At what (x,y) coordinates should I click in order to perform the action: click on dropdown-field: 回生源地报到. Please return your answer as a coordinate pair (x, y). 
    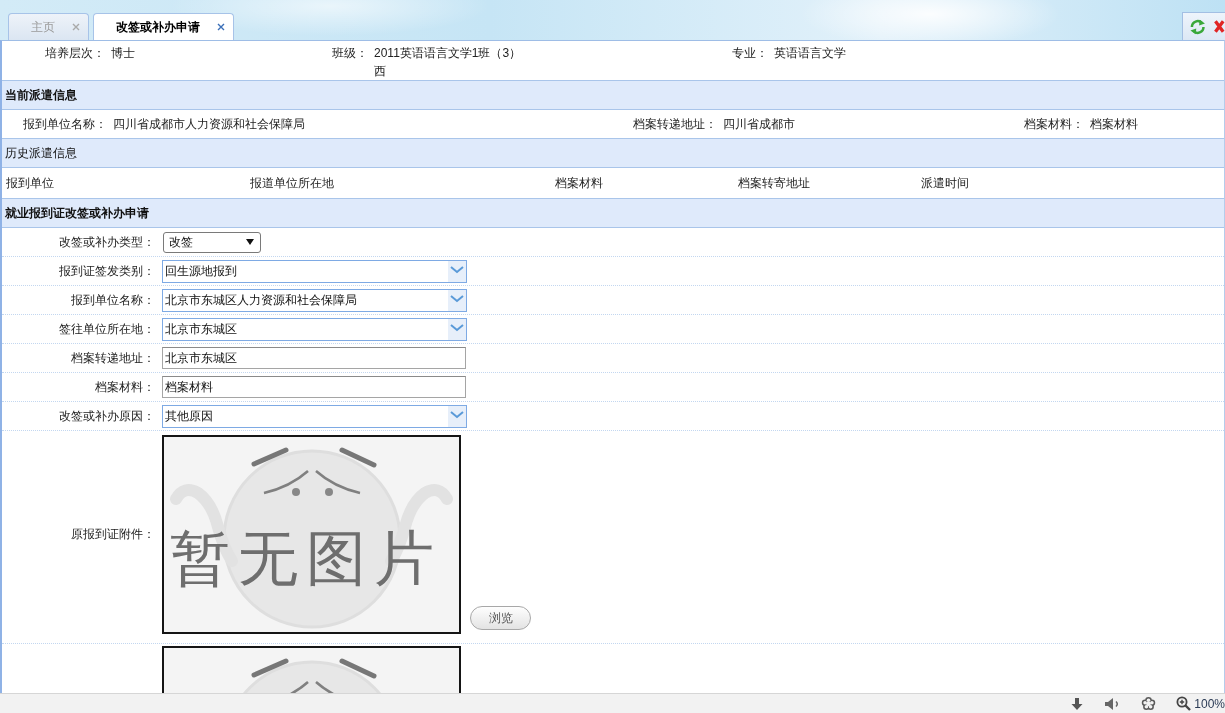
    Looking at the image, I should click on (314, 271).